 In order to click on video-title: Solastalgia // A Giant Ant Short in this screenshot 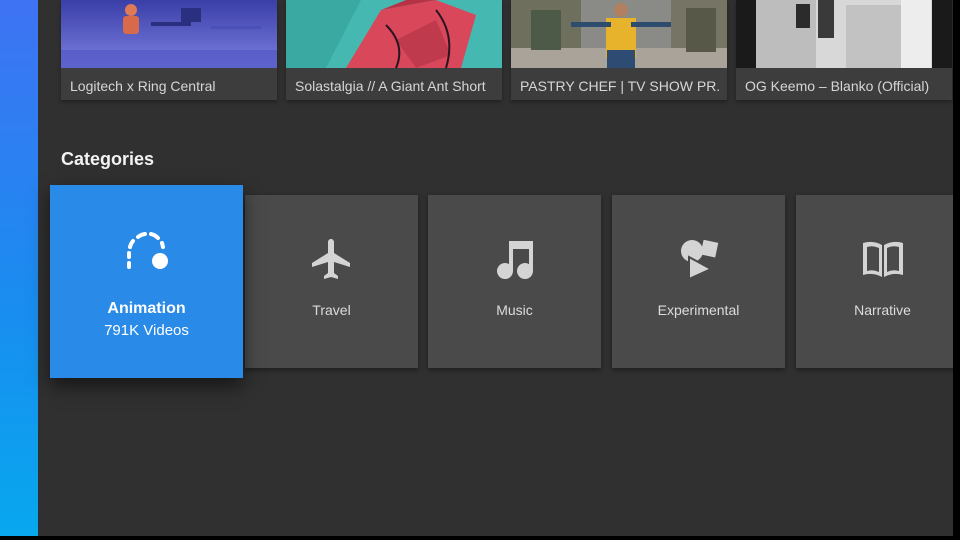, I will do `click(390, 86)`.